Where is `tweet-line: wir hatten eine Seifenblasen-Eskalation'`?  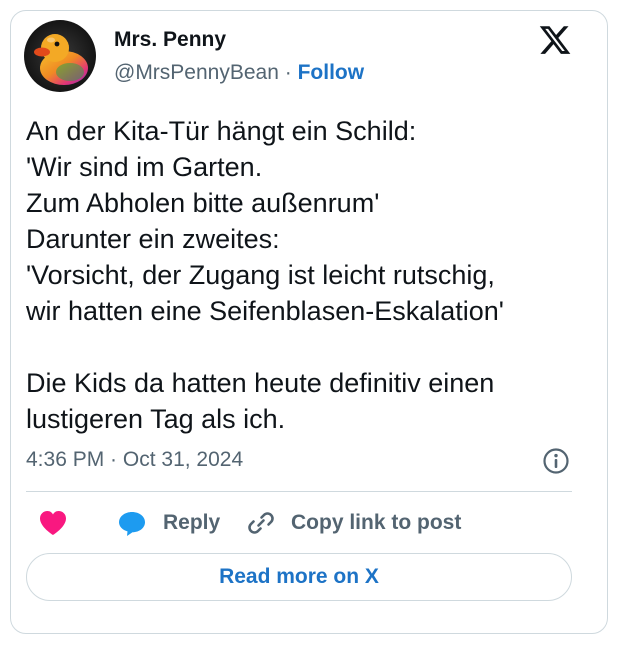 tweet-line: wir hatten eine Seifenblasen-Eskalation' is located at coordinates (265, 311).